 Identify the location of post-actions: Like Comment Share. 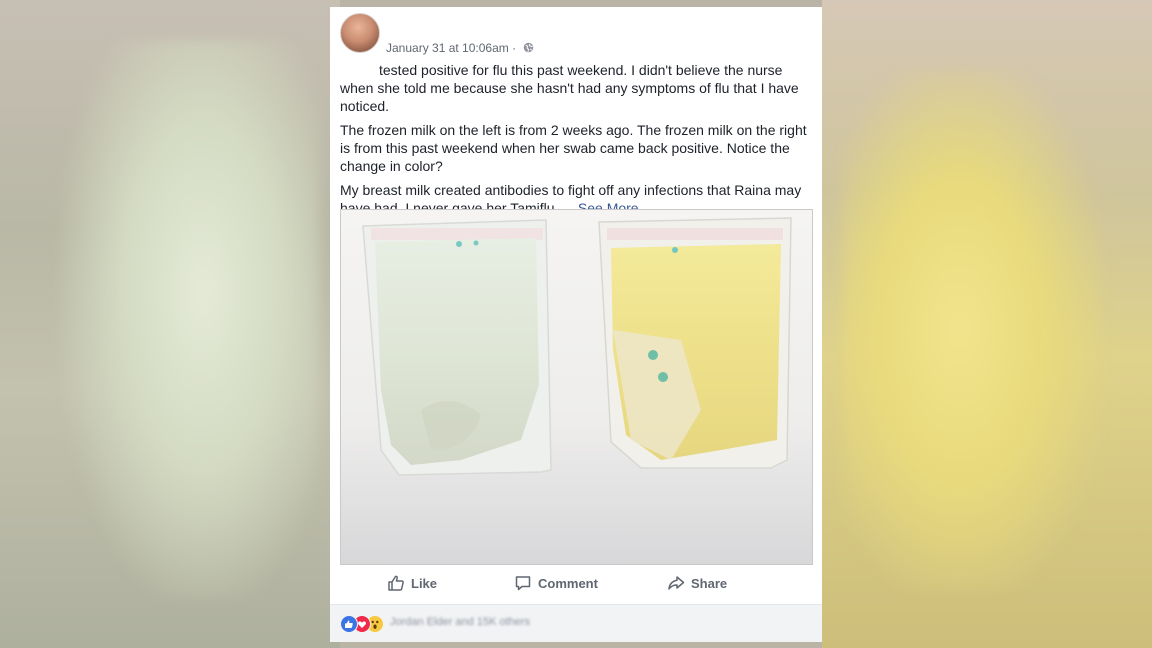
(576, 585).